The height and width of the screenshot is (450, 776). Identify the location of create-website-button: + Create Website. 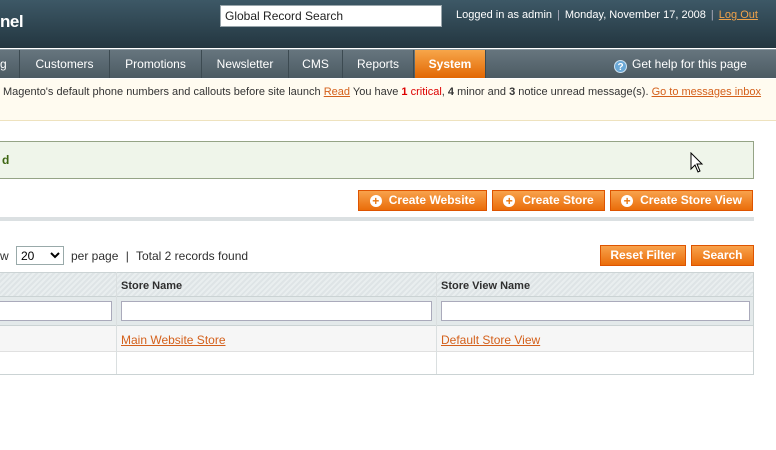
(422, 200).